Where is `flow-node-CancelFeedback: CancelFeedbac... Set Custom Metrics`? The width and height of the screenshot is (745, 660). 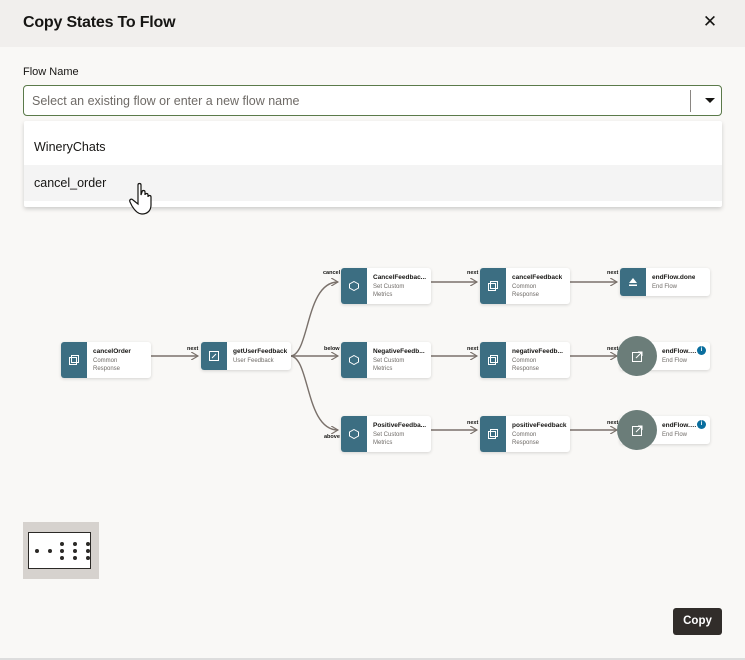
flow-node-CancelFeedback: CancelFeedbac... Set Custom Metrics is located at coordinates (386, 286).